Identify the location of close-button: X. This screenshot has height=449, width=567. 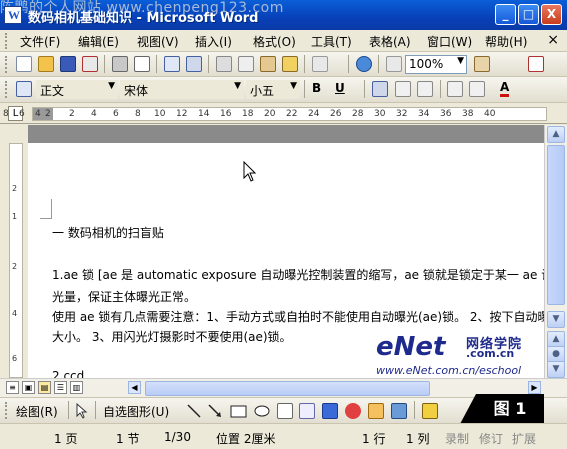
(551, 14).